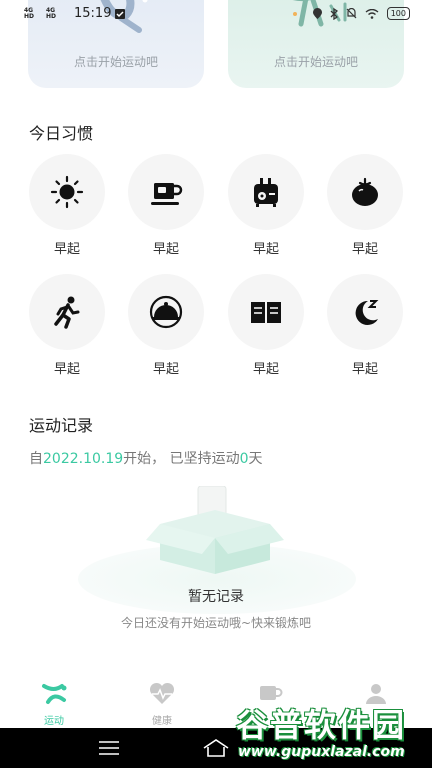 This screenshot has width=432, height=768. What do you see at coordinates (398, 13) in the screenshot?
I see `battery-indicator: 100` at bounding box center [398, 13].